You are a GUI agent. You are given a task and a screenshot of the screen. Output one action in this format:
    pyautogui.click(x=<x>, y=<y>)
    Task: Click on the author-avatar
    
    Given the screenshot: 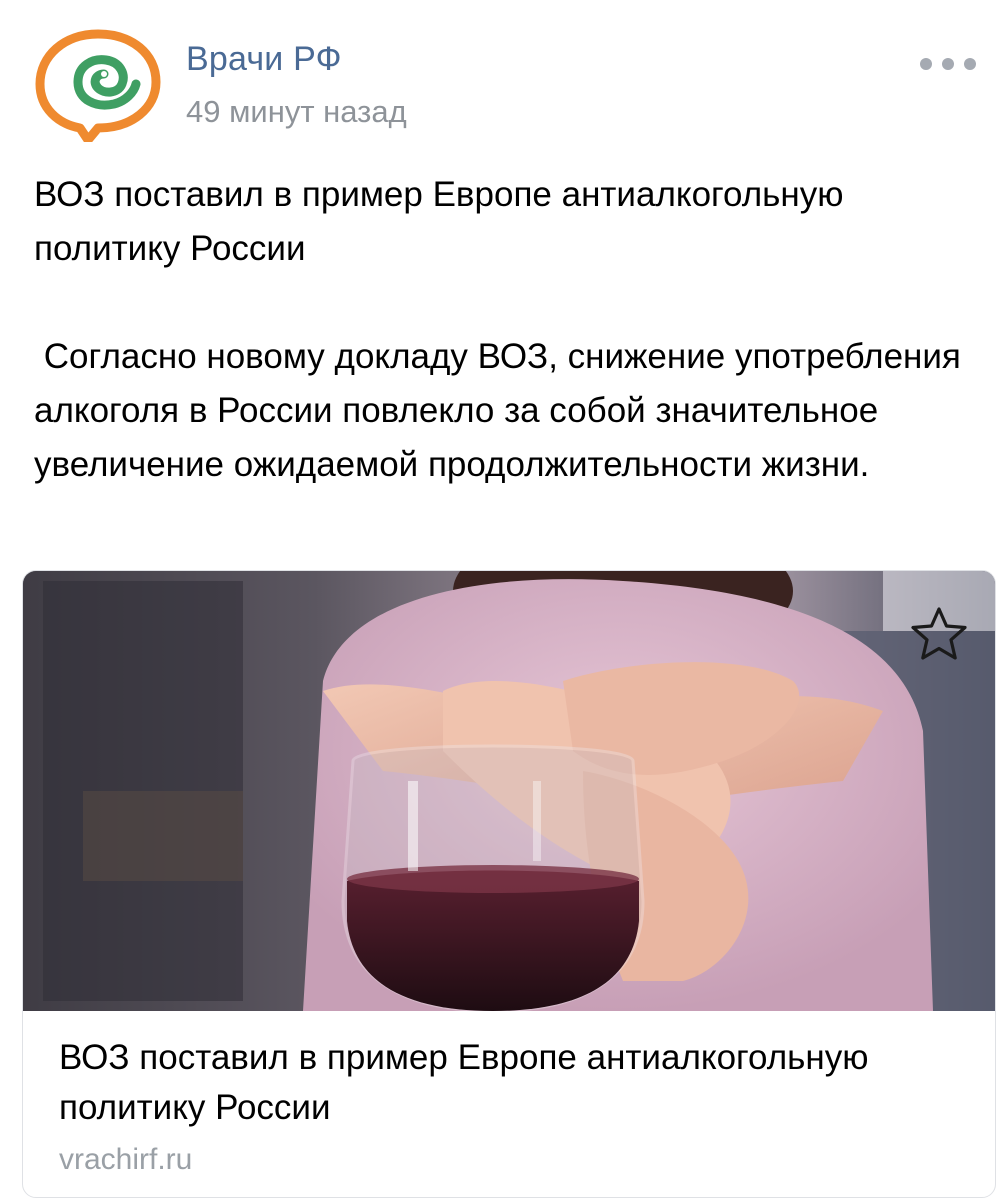 What is the action you would take?
    pyautogui.click(x=98, y=86)
    